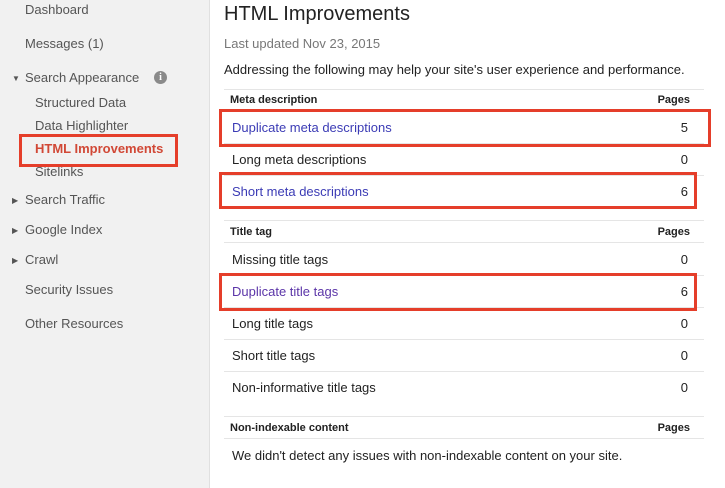 This screenshot has height=488, width=725. What do you see at coordinates (81, 125) in the screenshot?
I see `nav-data-highlighter: Data Highlighter` at bounding box center [81, 125].